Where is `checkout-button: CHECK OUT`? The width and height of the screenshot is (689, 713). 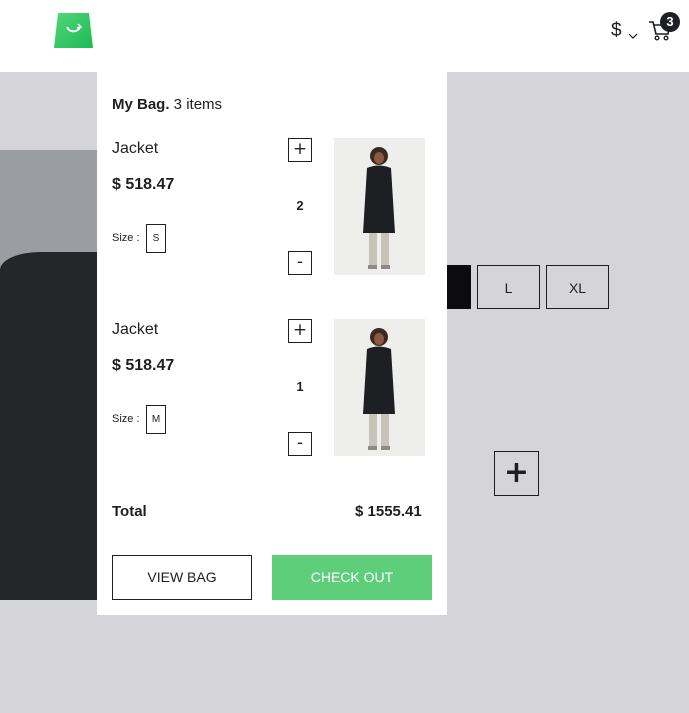 checkout-button: CHECK OUT is located at coordinates (352, 577).